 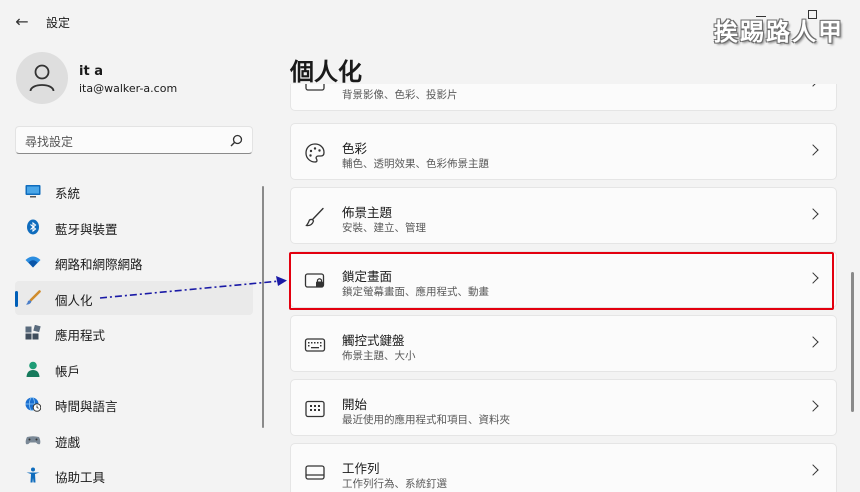 What do you see at coordinates (563, 97) in the screenshot?
I see `settings-card-background: 背景影像、色彩、投影片` at bounding box center [563, 97].